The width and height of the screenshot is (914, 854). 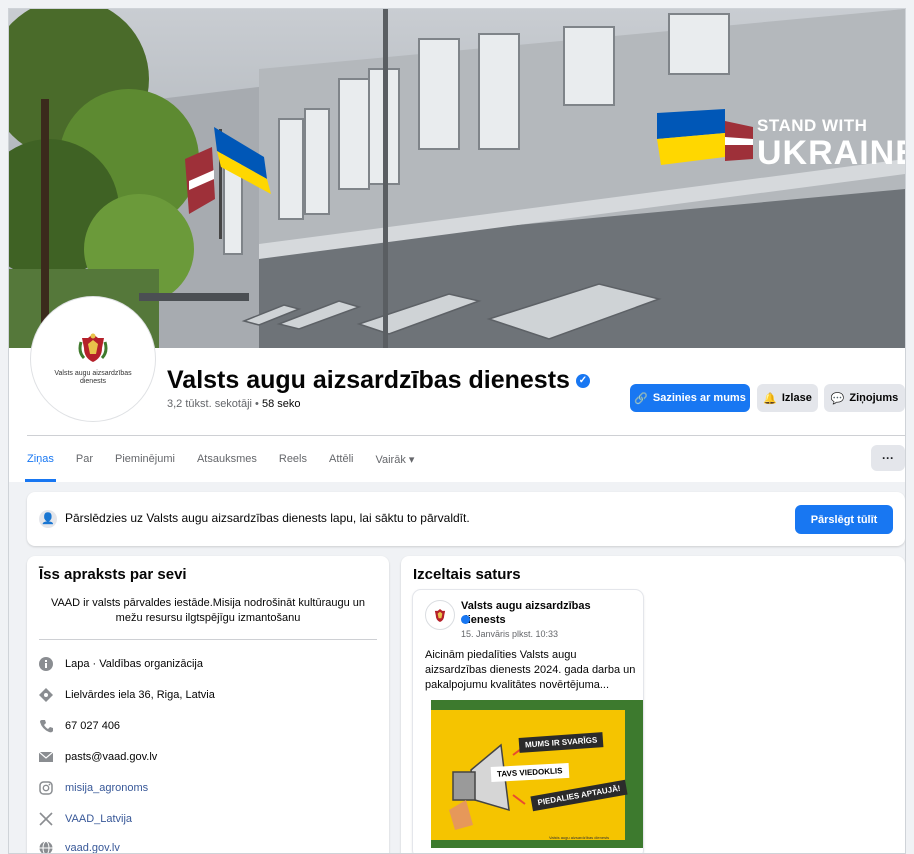 What do you see at coordinates (48, 519) in the screenshot?
I see `switch-profile-icon: 👤` at bounding box center [48, 519].